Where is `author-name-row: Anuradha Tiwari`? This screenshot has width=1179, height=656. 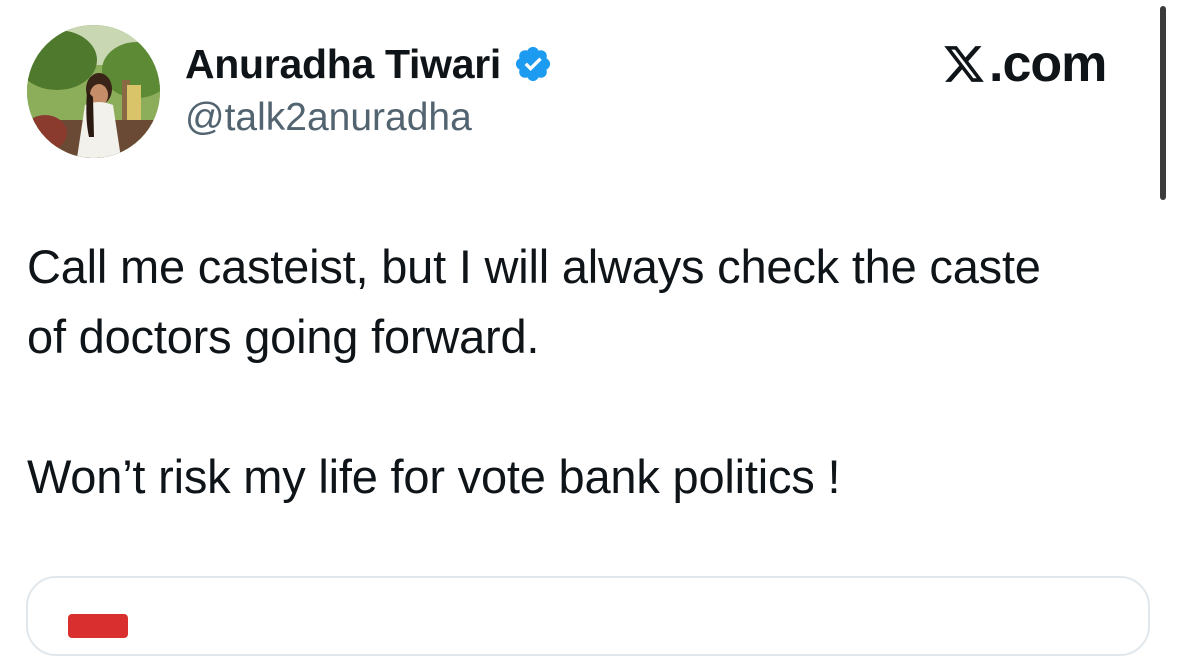
author-name-row: Anuradha Tiwari is located at coordinates (369, 64).